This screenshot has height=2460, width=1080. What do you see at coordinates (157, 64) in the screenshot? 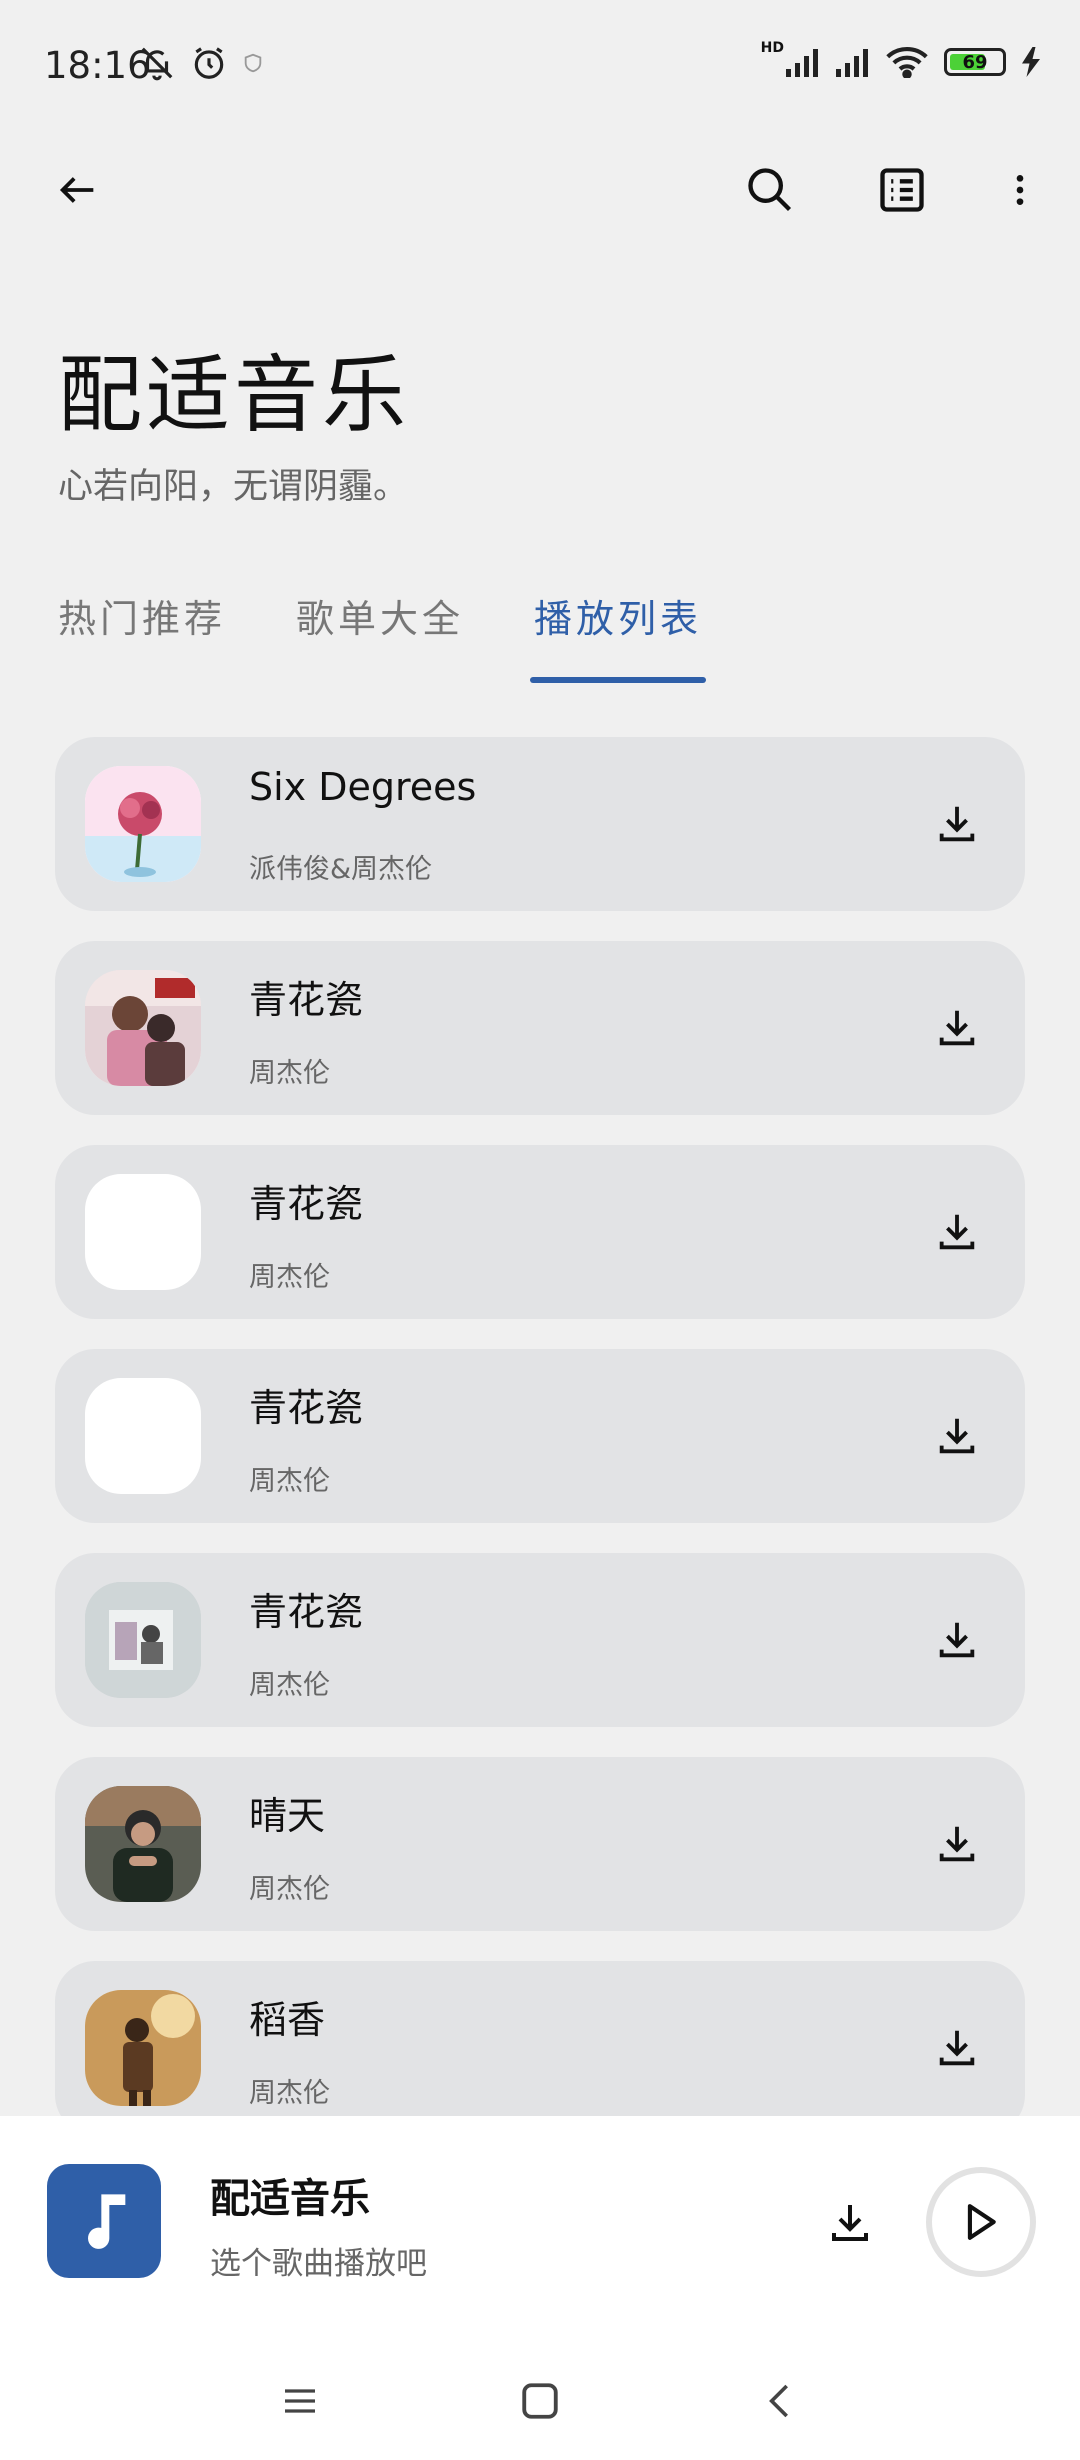
I see `bell-off-icon` at bounding box center [157, 64].